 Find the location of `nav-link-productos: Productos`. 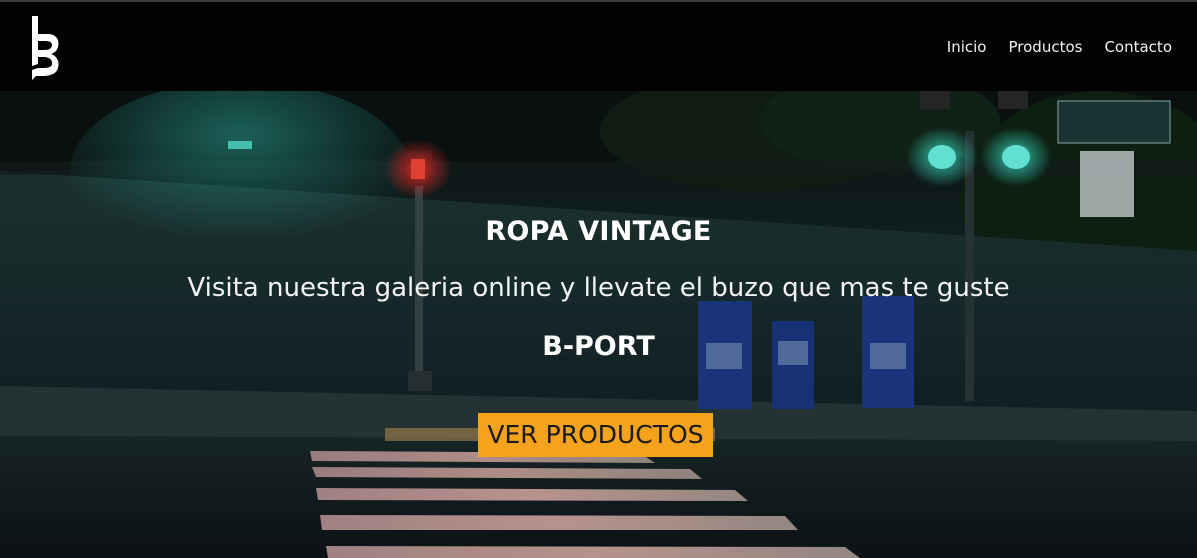

nav-link-productos: Productos is located at coordinates (1046, 47).